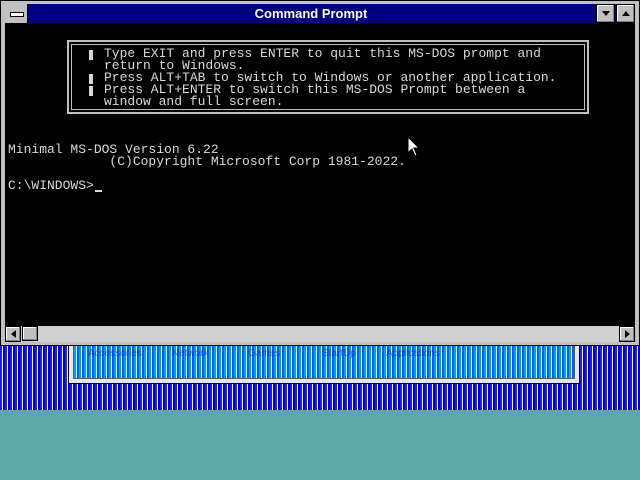 This screenshot has height=480, width=640. Describe the element at coordinates (339, 353) in the screenshot. I see `group-label-startup: StartUp` at that location.